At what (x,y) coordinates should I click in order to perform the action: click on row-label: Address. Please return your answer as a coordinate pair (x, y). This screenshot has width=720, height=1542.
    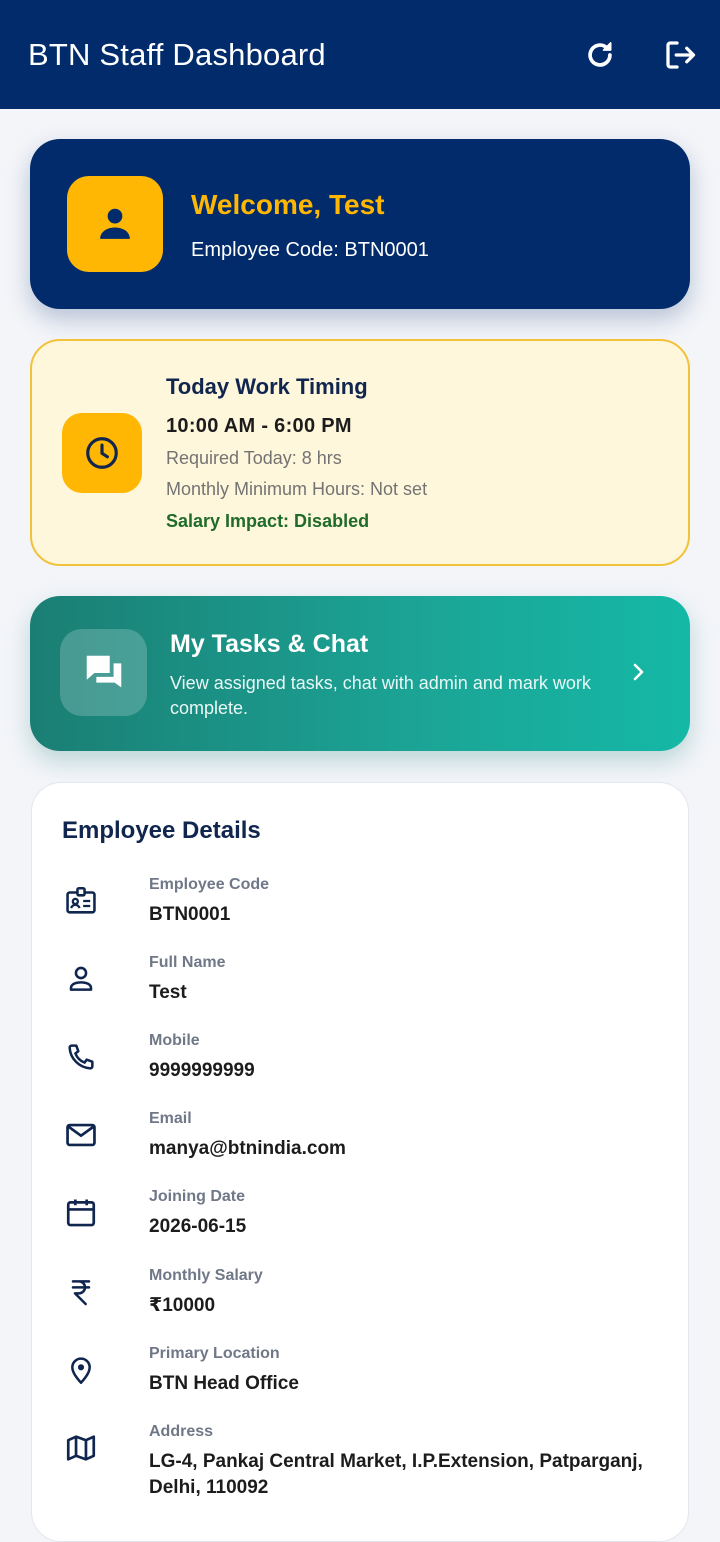
    Looking at the image, I should click on (181, 1431).